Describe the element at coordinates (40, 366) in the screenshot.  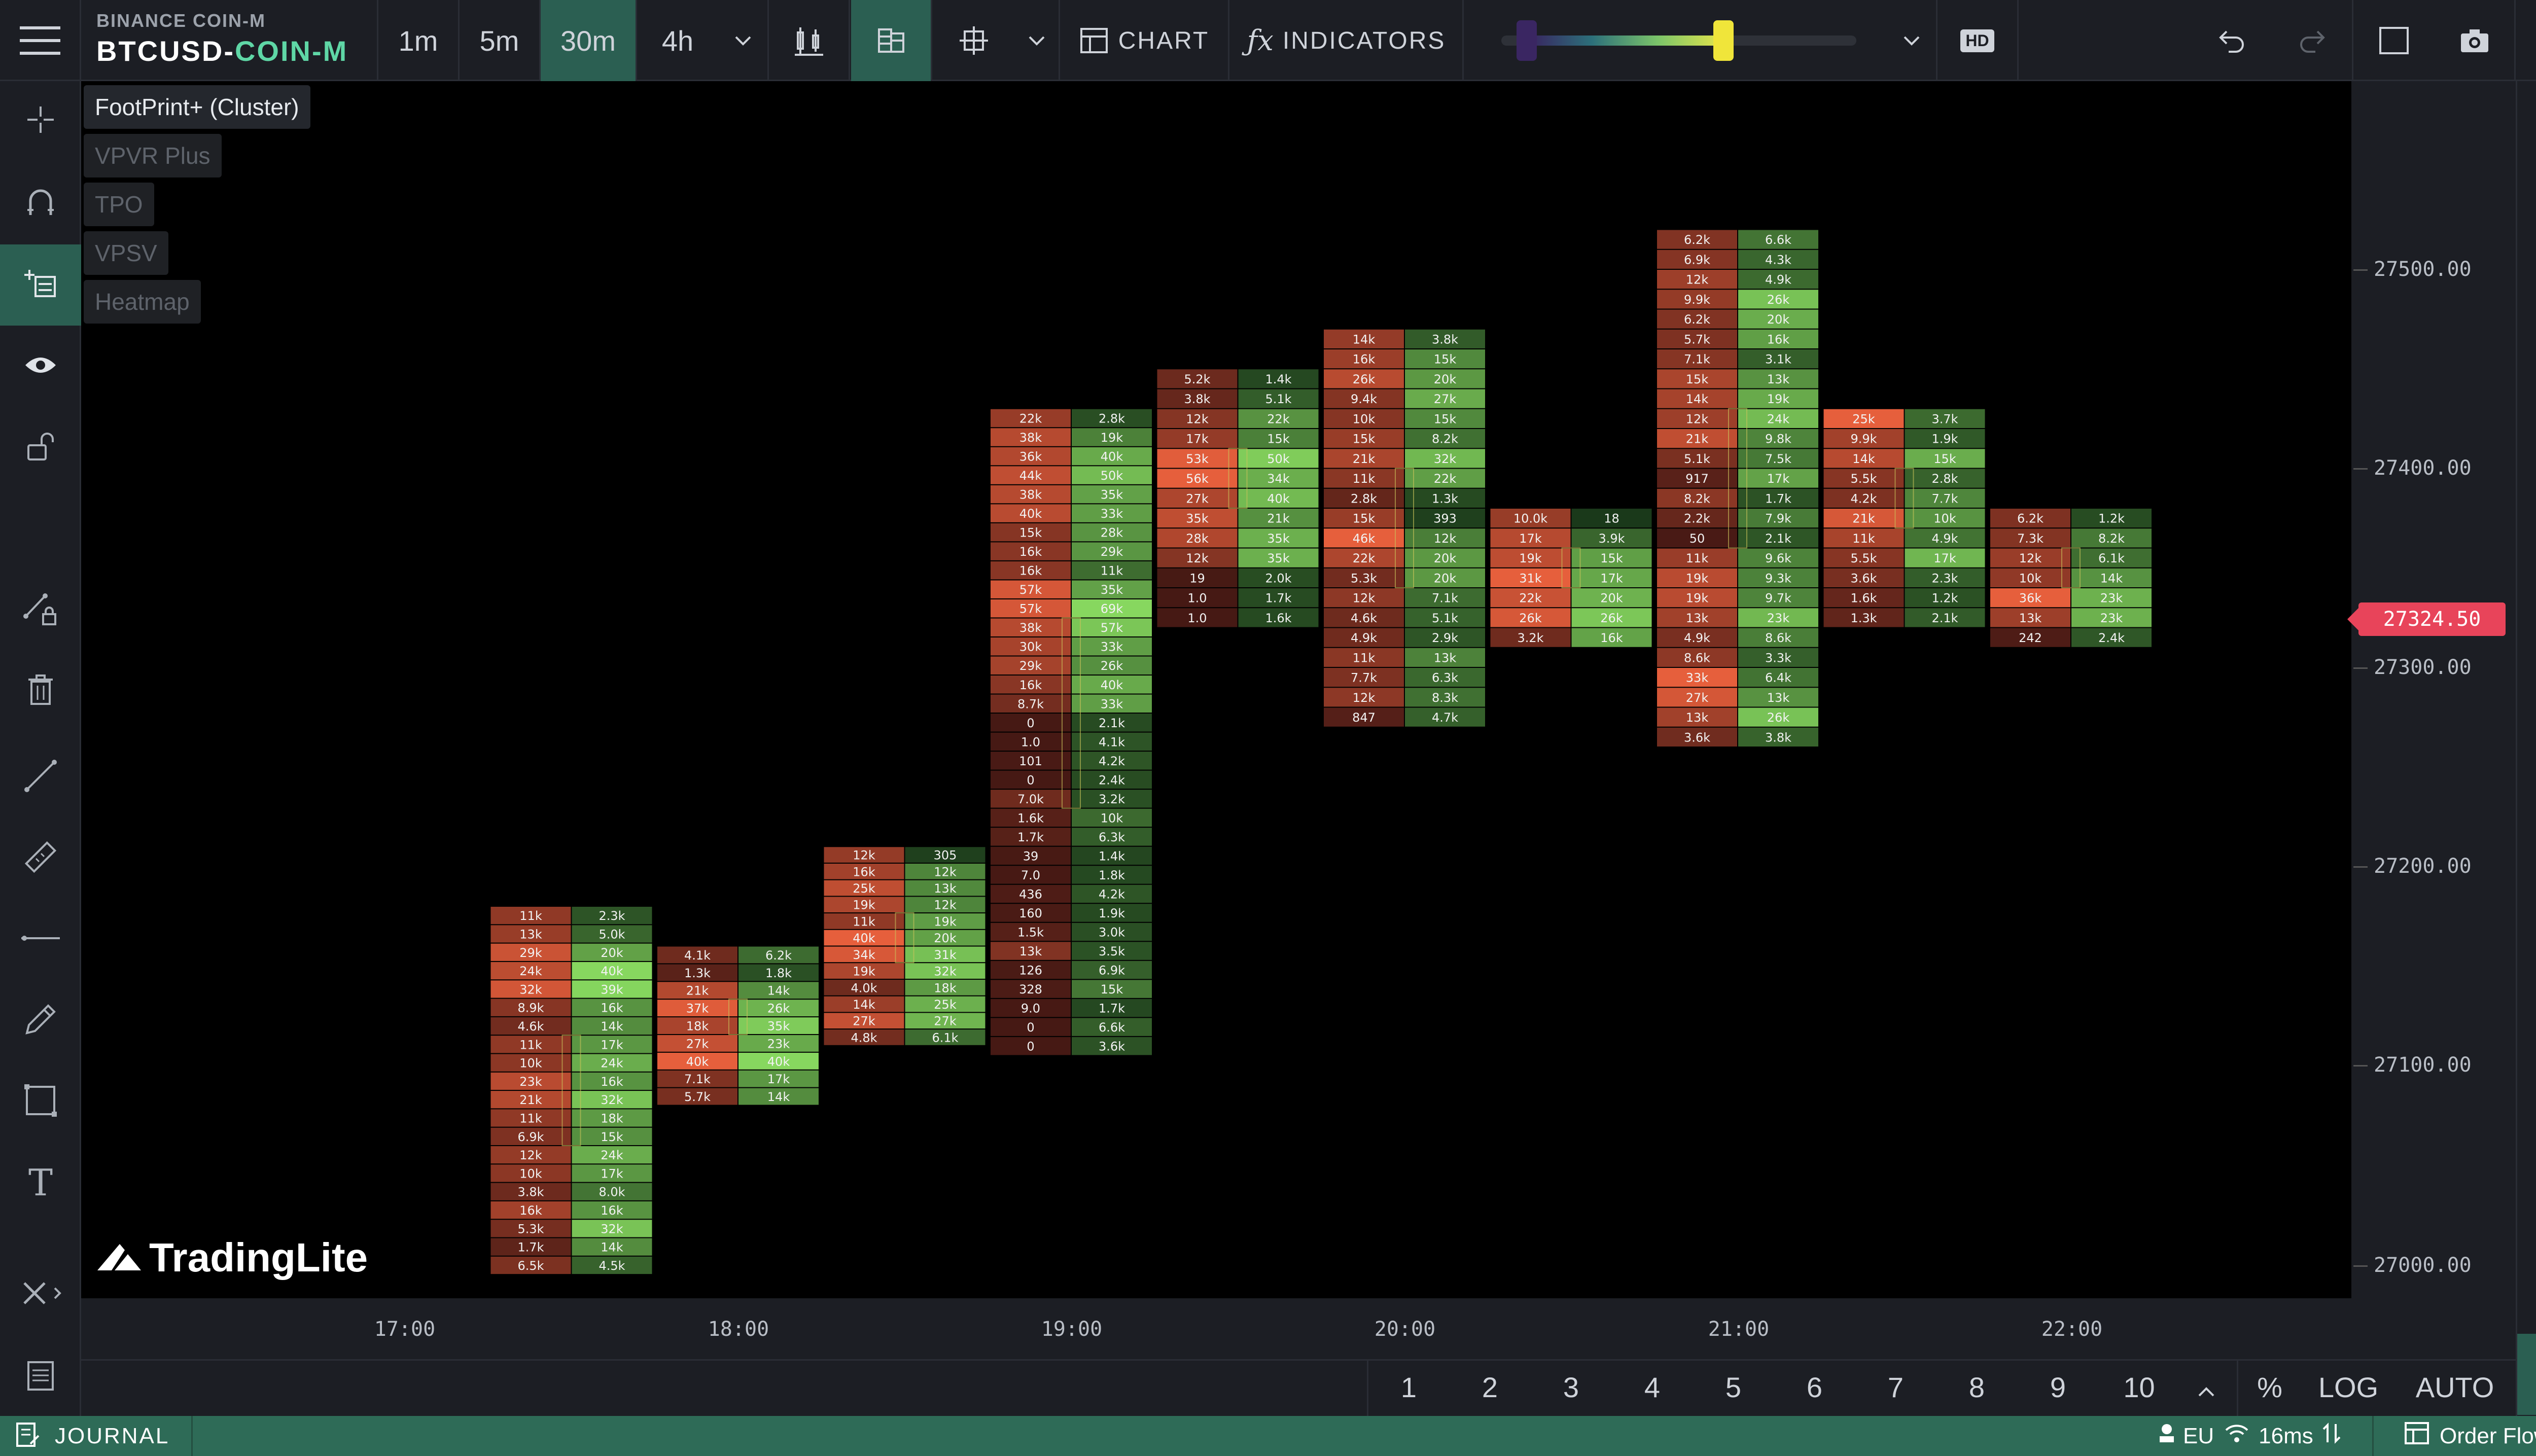
I see `visibility-toggle` at that location.